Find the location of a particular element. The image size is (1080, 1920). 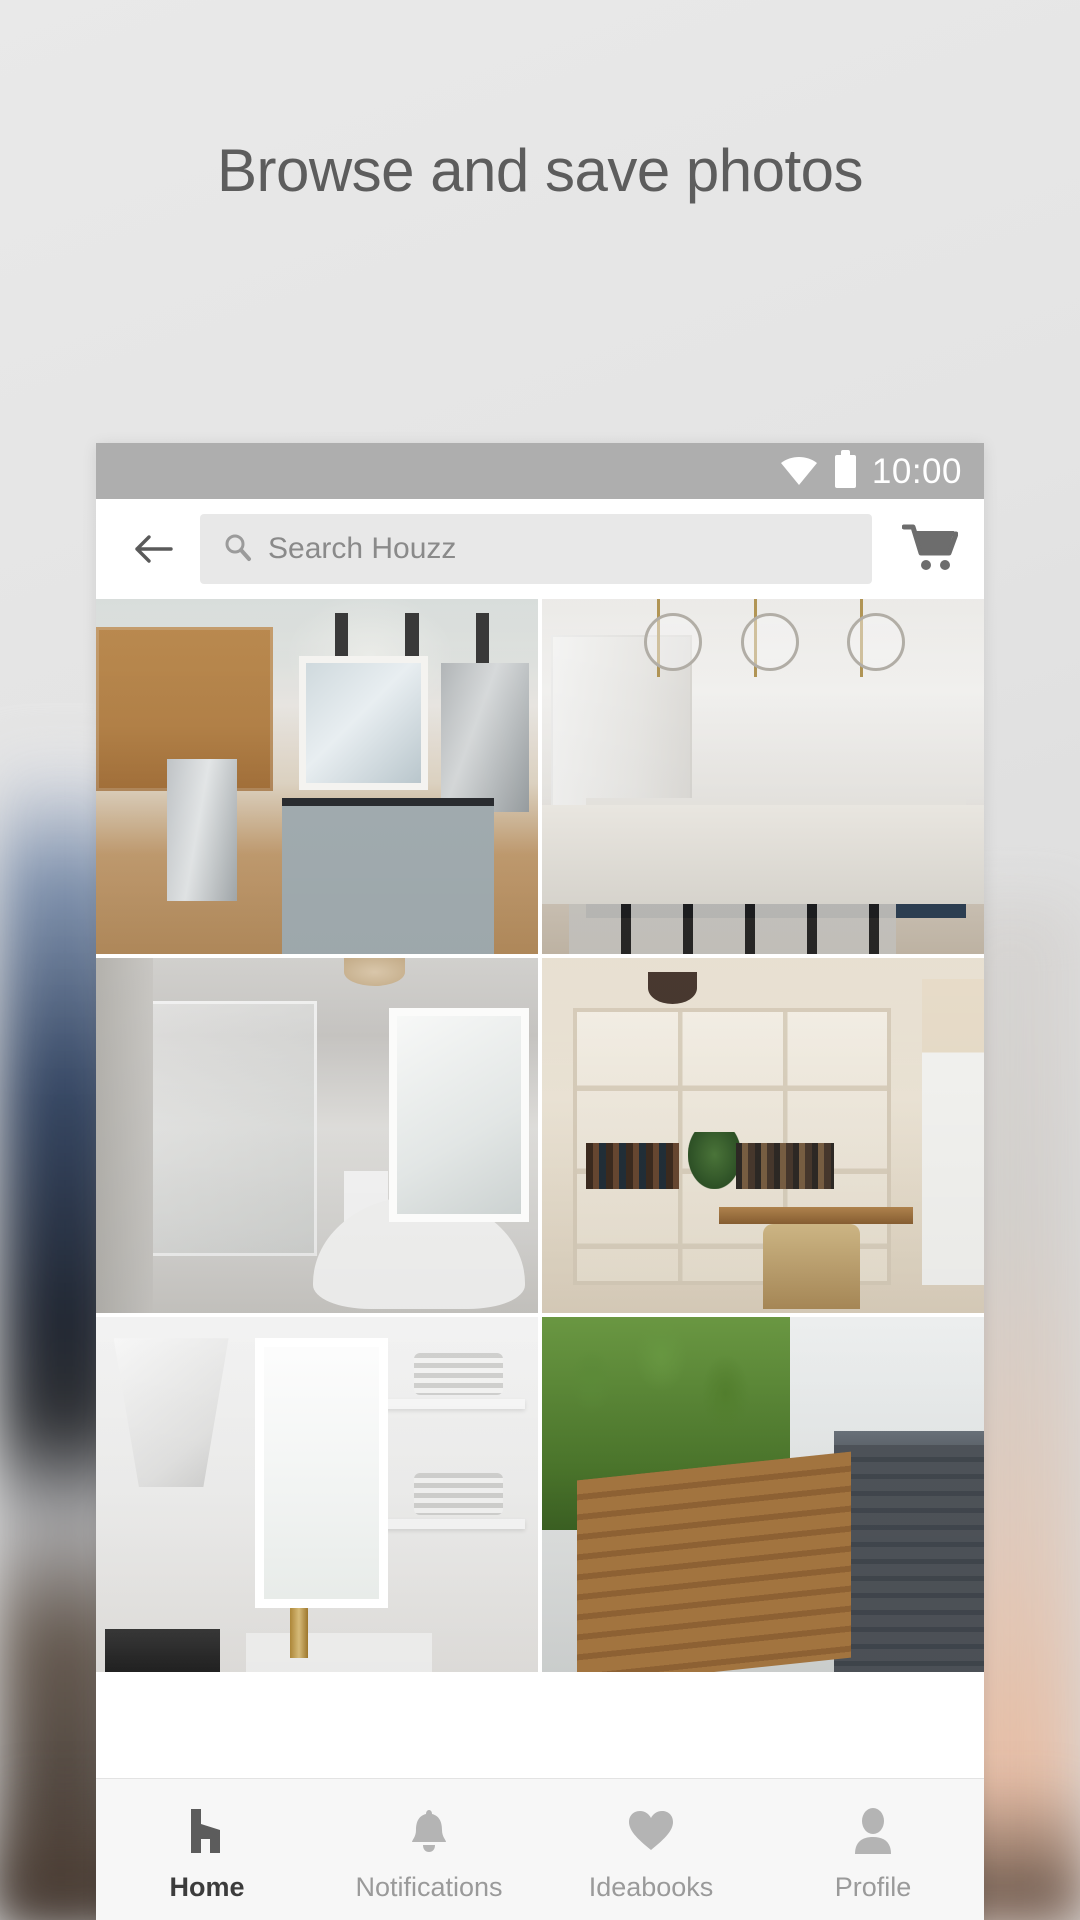

status-bar: 10:00 is located at coordinates (540, 471).